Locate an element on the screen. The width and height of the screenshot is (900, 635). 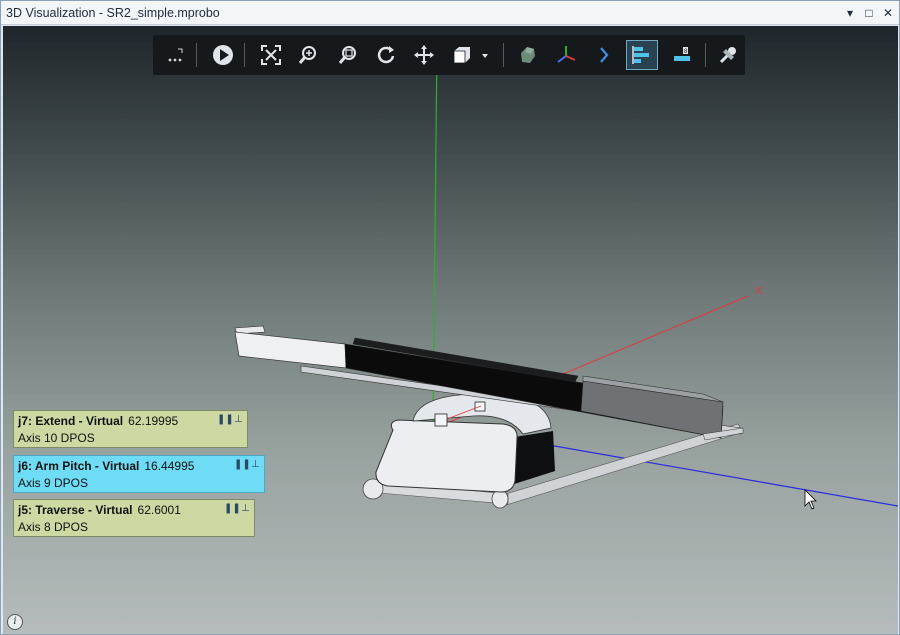
panel-icon: 8 is located at coordinates (682, 54).